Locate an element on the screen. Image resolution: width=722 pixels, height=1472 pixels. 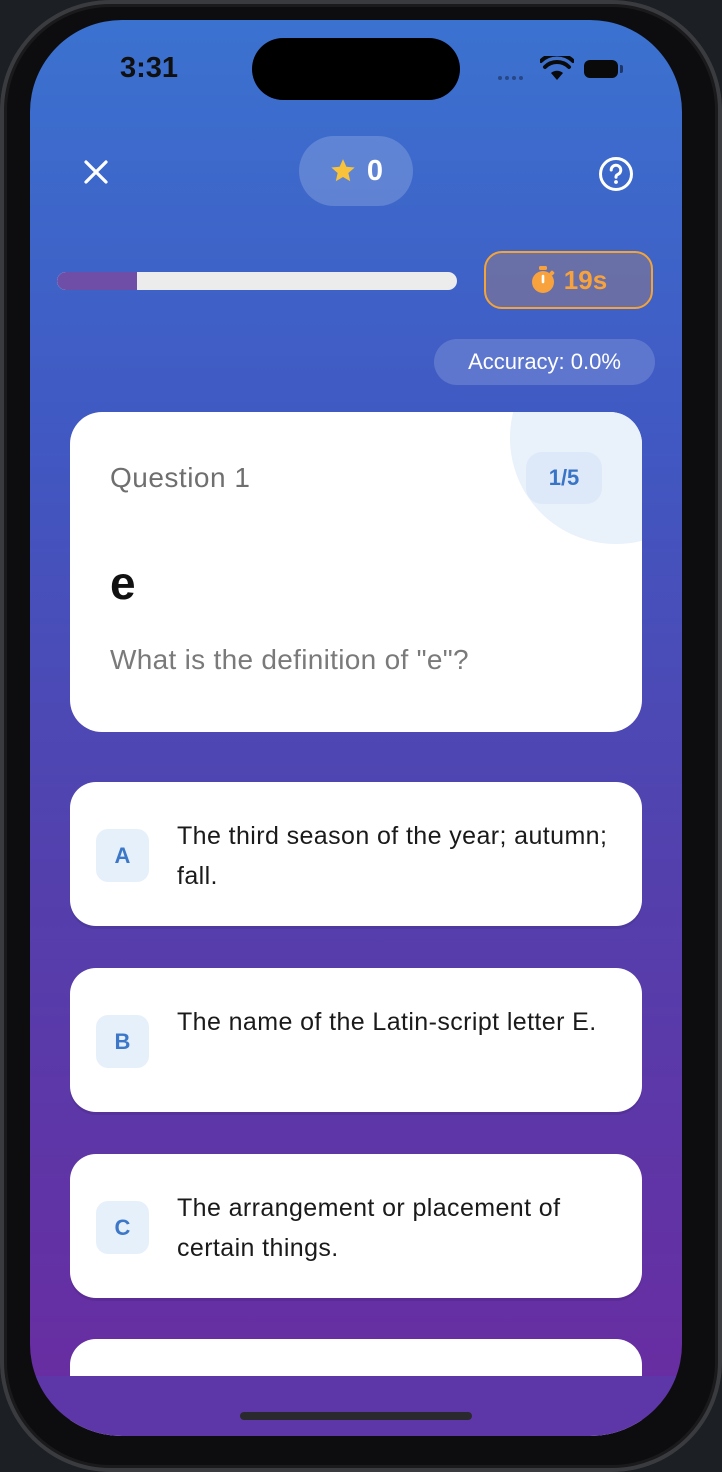
home-indicator is located at coordinates (356, 1416).